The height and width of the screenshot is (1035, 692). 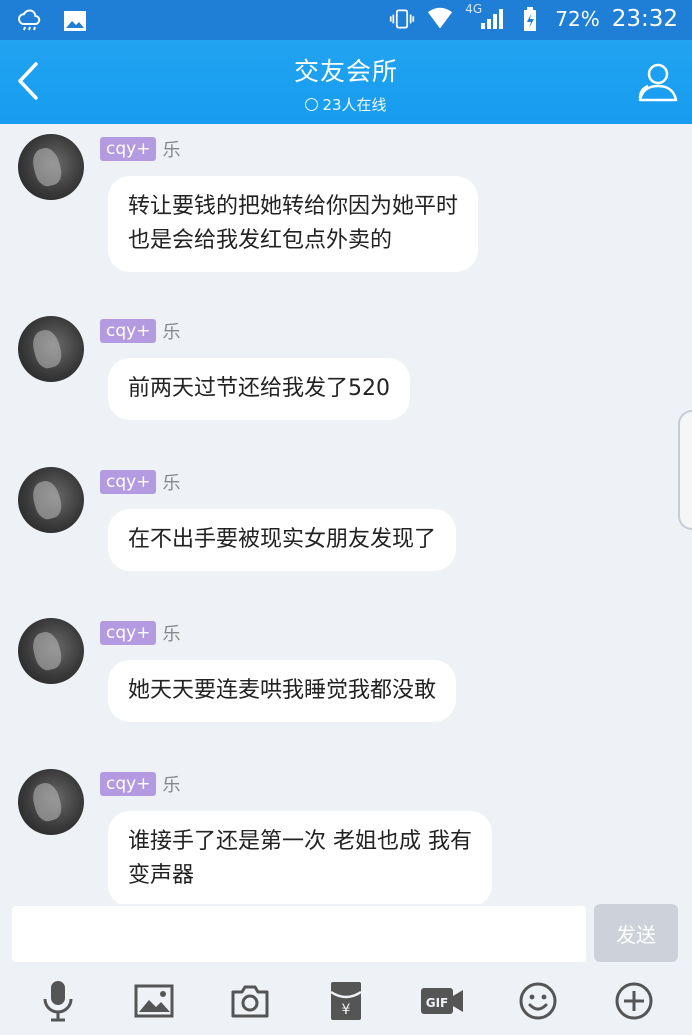 I want to click on message-text-line: 也是会给我发红包点外卖的, so click(x=260, y=240).